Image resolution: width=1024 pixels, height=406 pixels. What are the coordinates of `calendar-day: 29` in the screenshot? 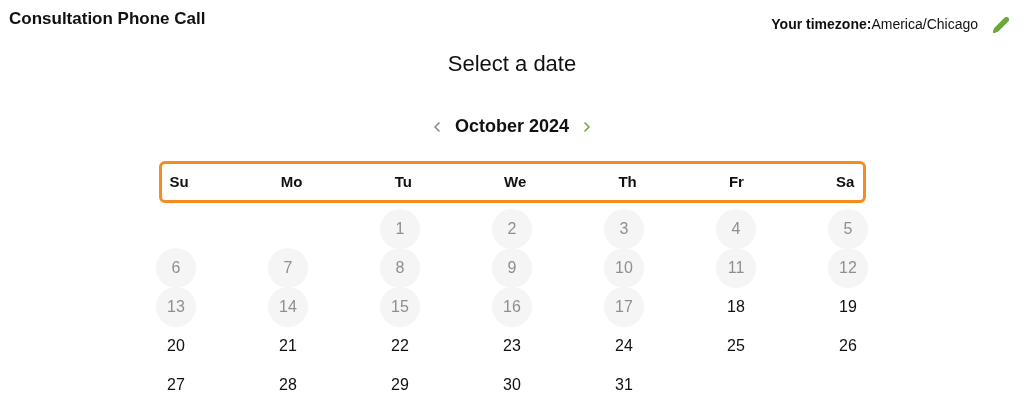 It's located at (400, 385).